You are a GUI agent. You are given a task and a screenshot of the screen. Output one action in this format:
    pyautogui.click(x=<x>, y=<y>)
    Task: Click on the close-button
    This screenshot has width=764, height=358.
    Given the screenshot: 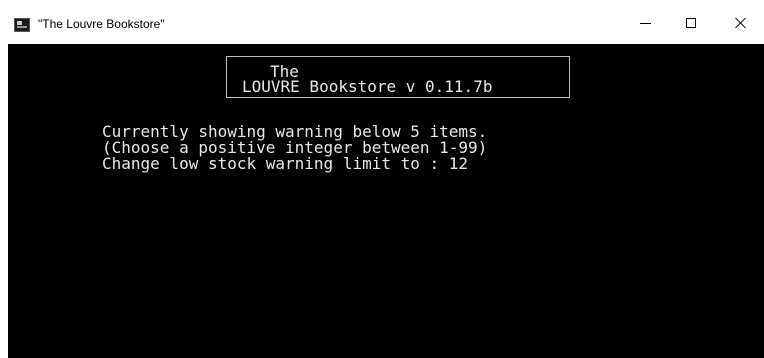 What is the action you would take?
    pyautogui.click(x=741, y=23)
    